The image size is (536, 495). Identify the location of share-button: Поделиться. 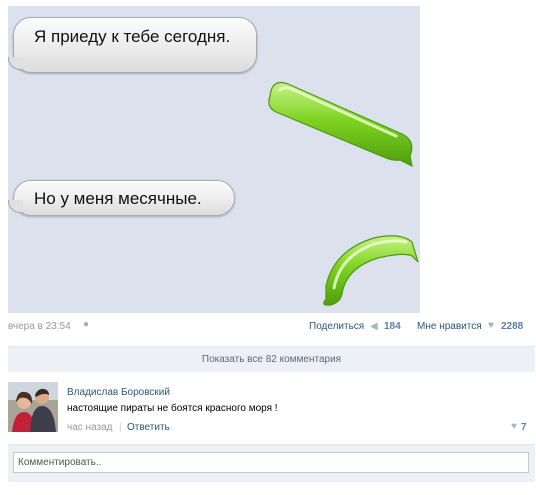
(336, 326).